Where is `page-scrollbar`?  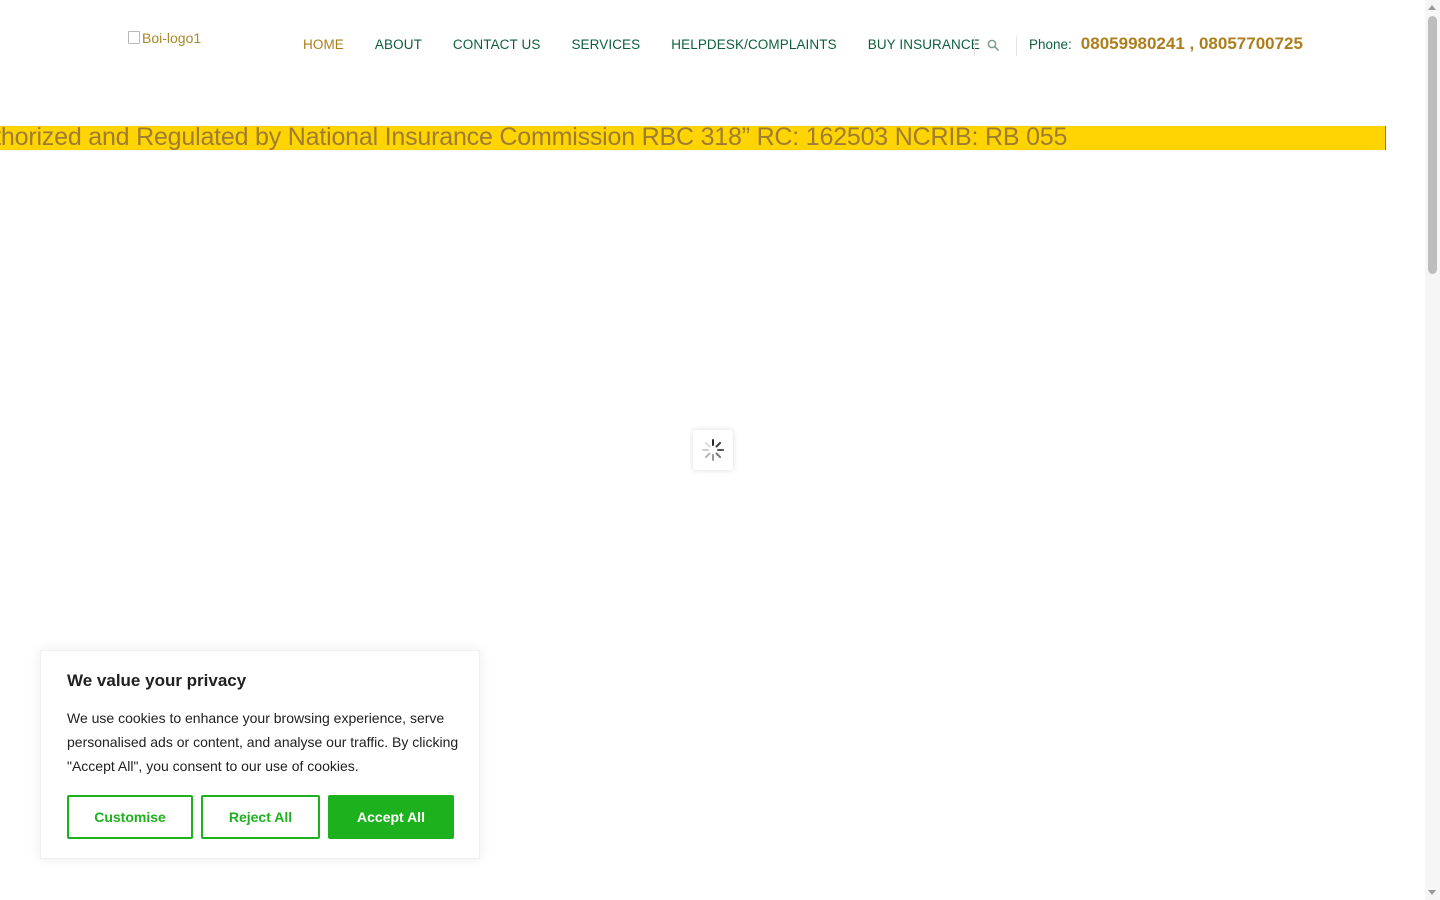 page-scrollbar is located at coordinates (1432, 450).